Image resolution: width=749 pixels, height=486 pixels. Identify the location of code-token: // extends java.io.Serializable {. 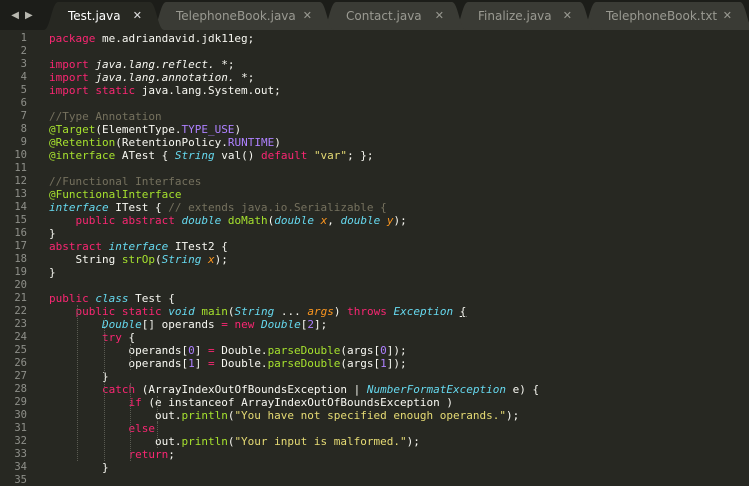
(277, 207).